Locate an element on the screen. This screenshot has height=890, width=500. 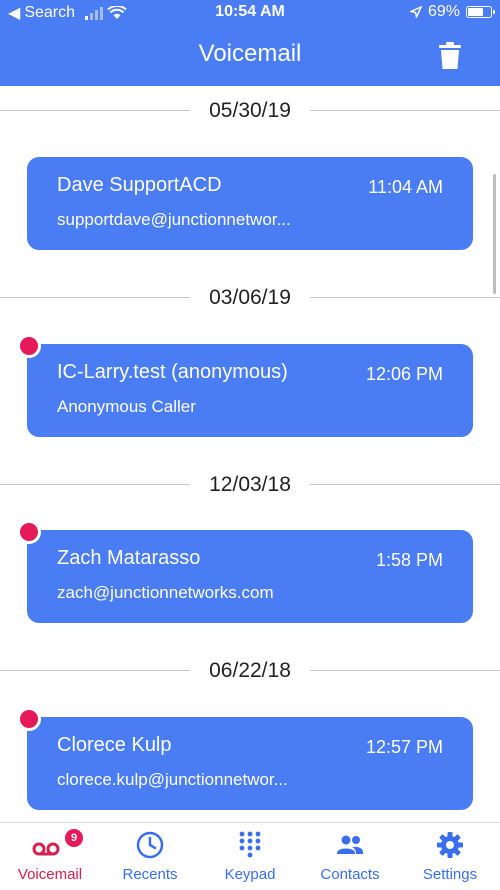
app-header: ◀ Search 10:54 AM 69% Voicemail is located at coordinates (250, 43).